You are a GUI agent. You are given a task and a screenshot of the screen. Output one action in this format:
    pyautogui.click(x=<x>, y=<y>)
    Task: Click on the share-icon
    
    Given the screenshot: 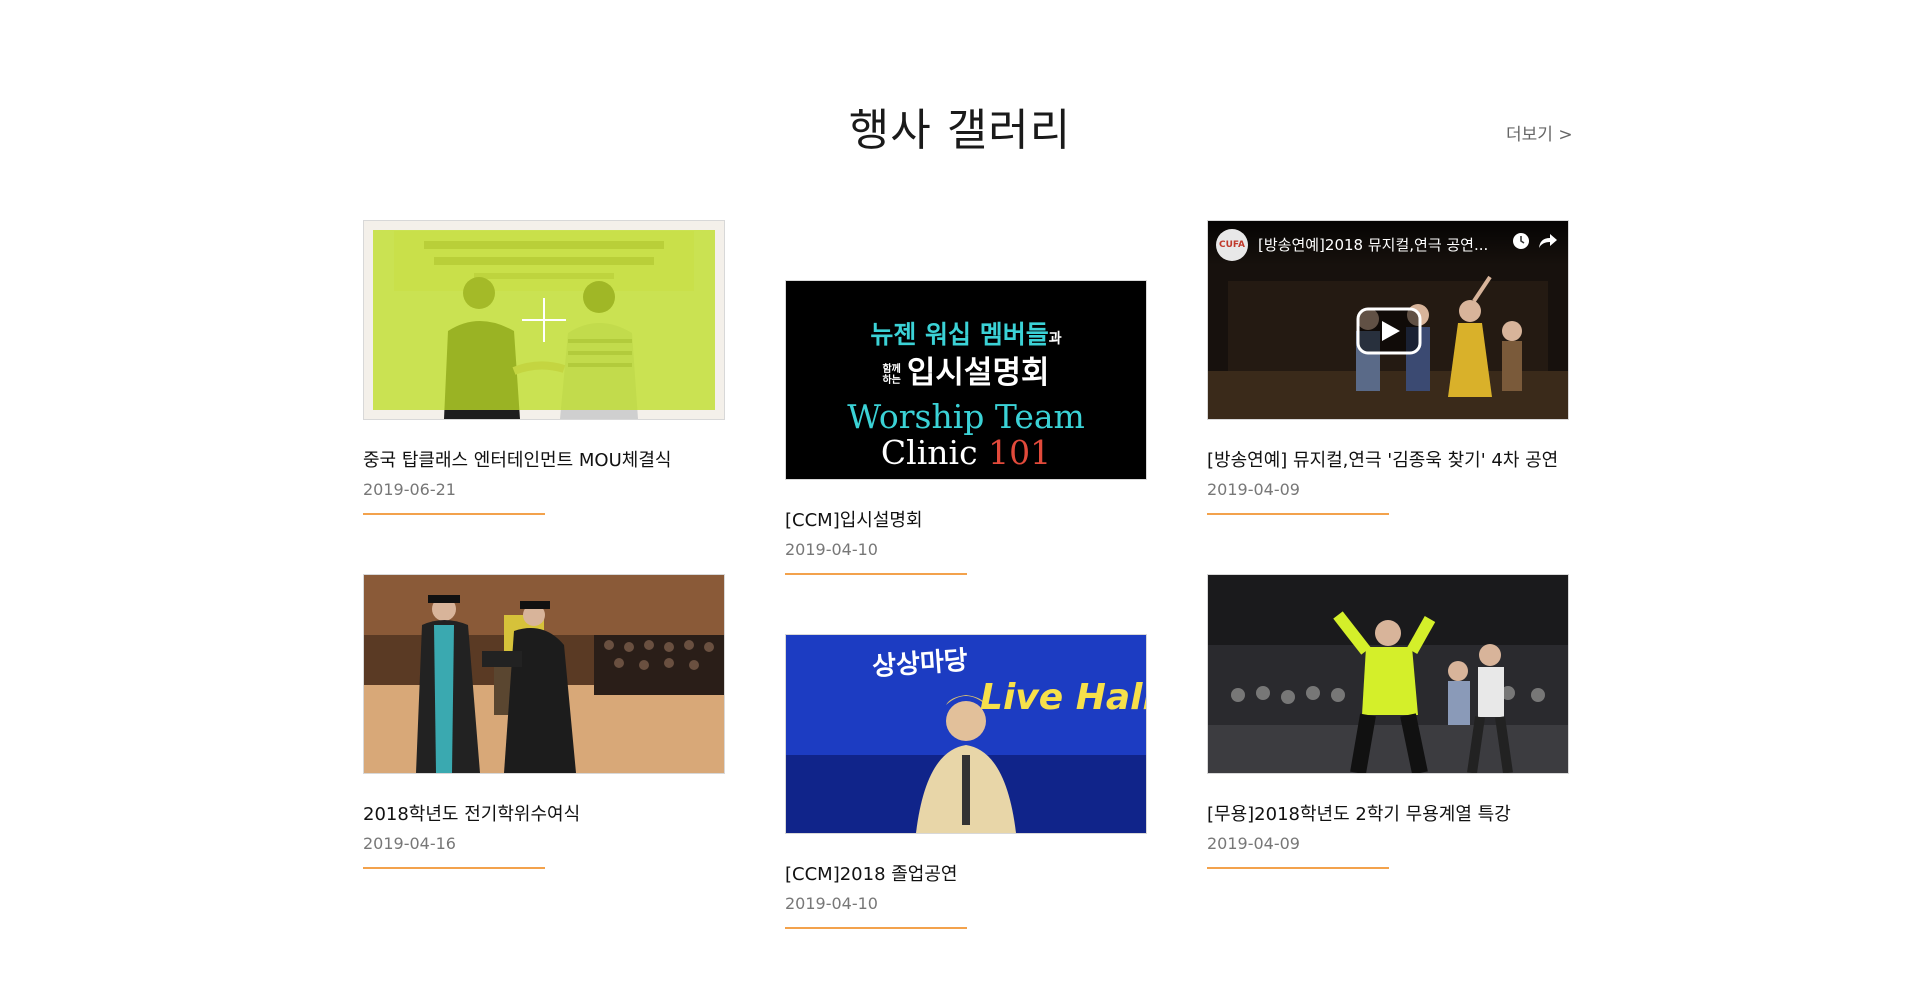 What is the action you would take?
    pyautogui.click(x=1548, y=241)
    